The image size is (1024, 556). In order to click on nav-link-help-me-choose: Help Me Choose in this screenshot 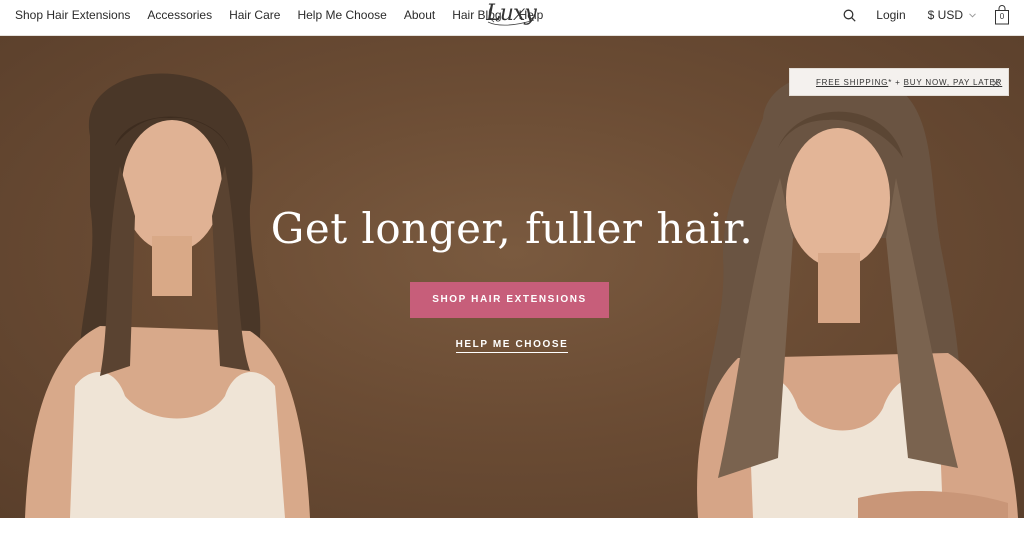, I will do `click(341, 15)`.